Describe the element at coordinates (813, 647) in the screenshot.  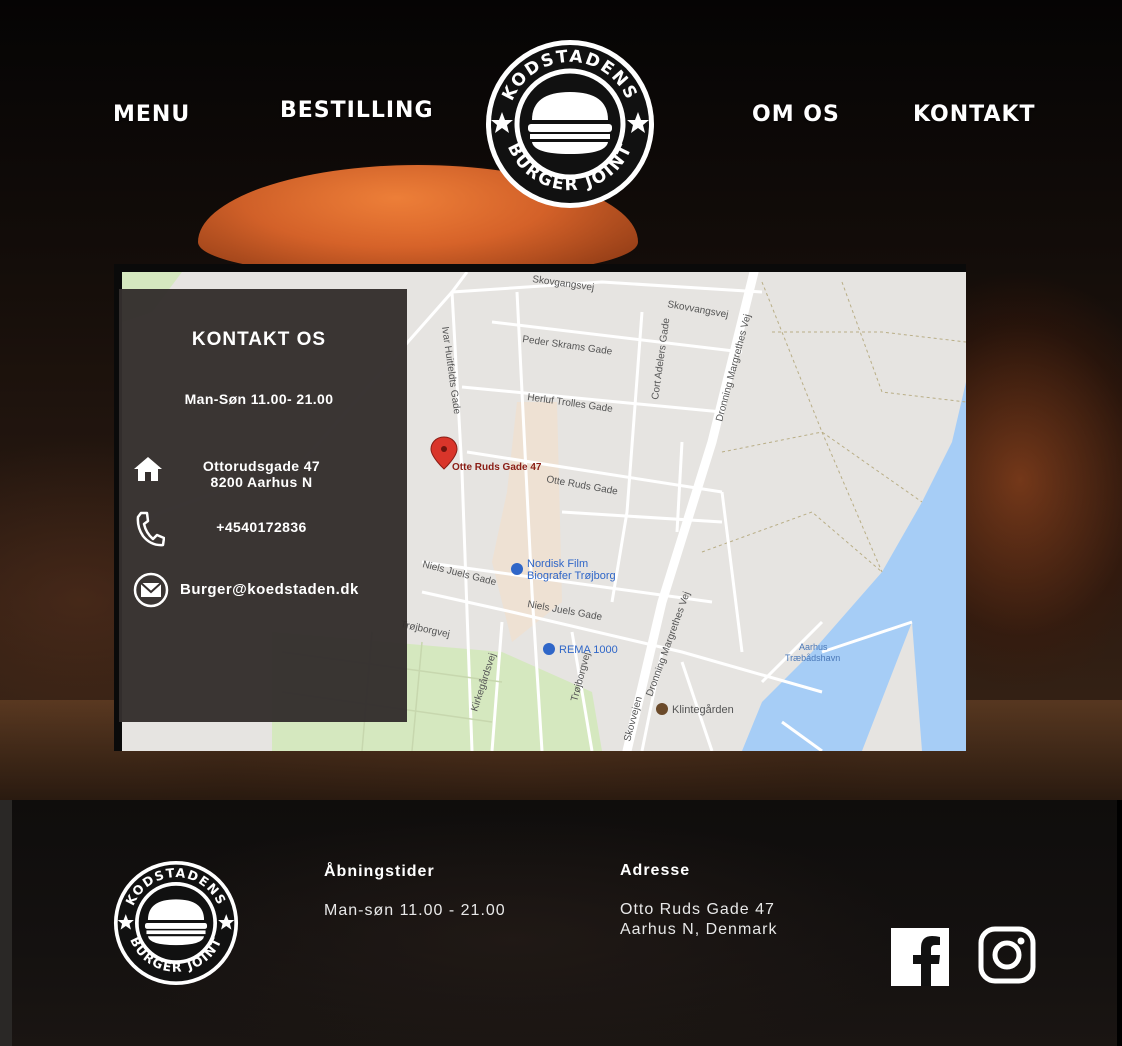
I see `svg-text: Aarhus` at that location.